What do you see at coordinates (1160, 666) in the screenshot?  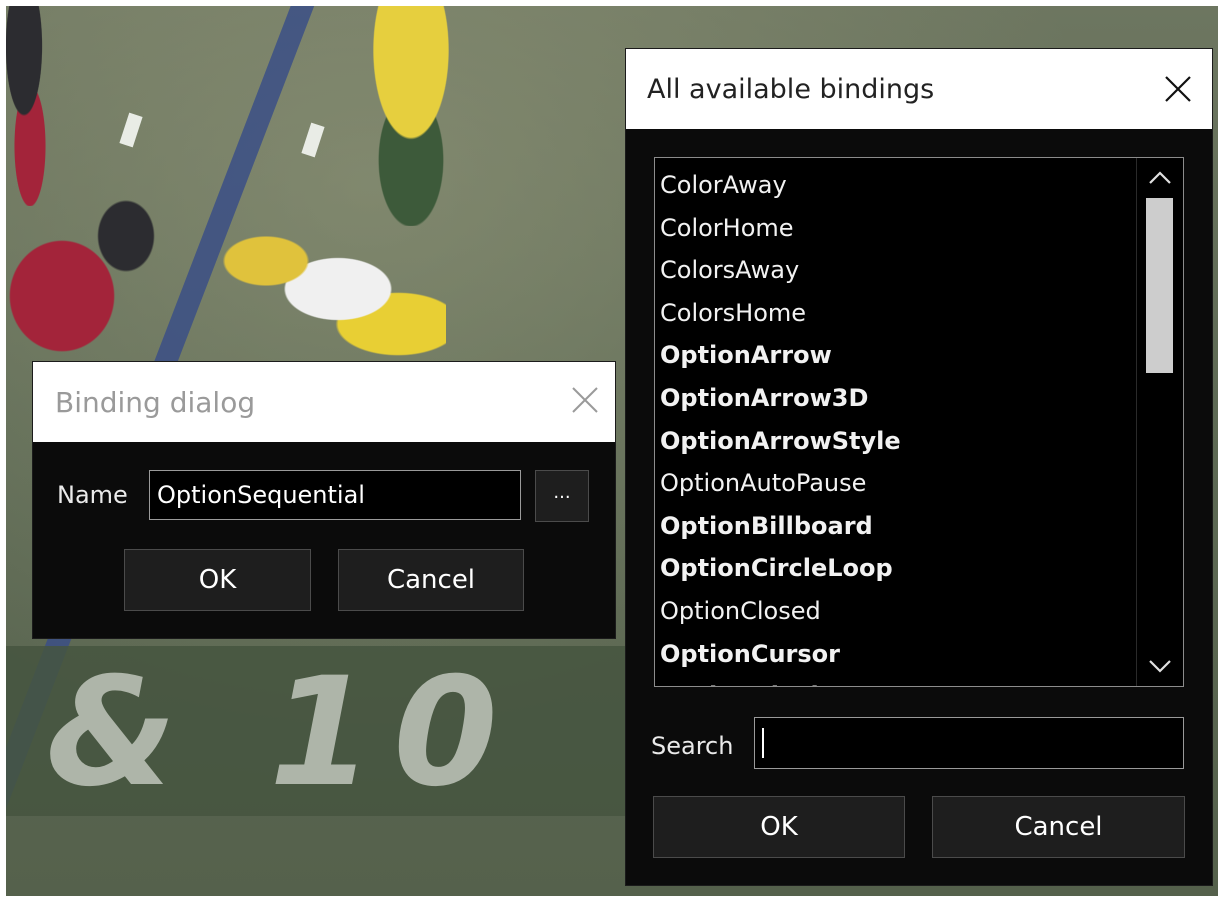 I see `chevron-down-icon` at bounding box center [1160, 666].